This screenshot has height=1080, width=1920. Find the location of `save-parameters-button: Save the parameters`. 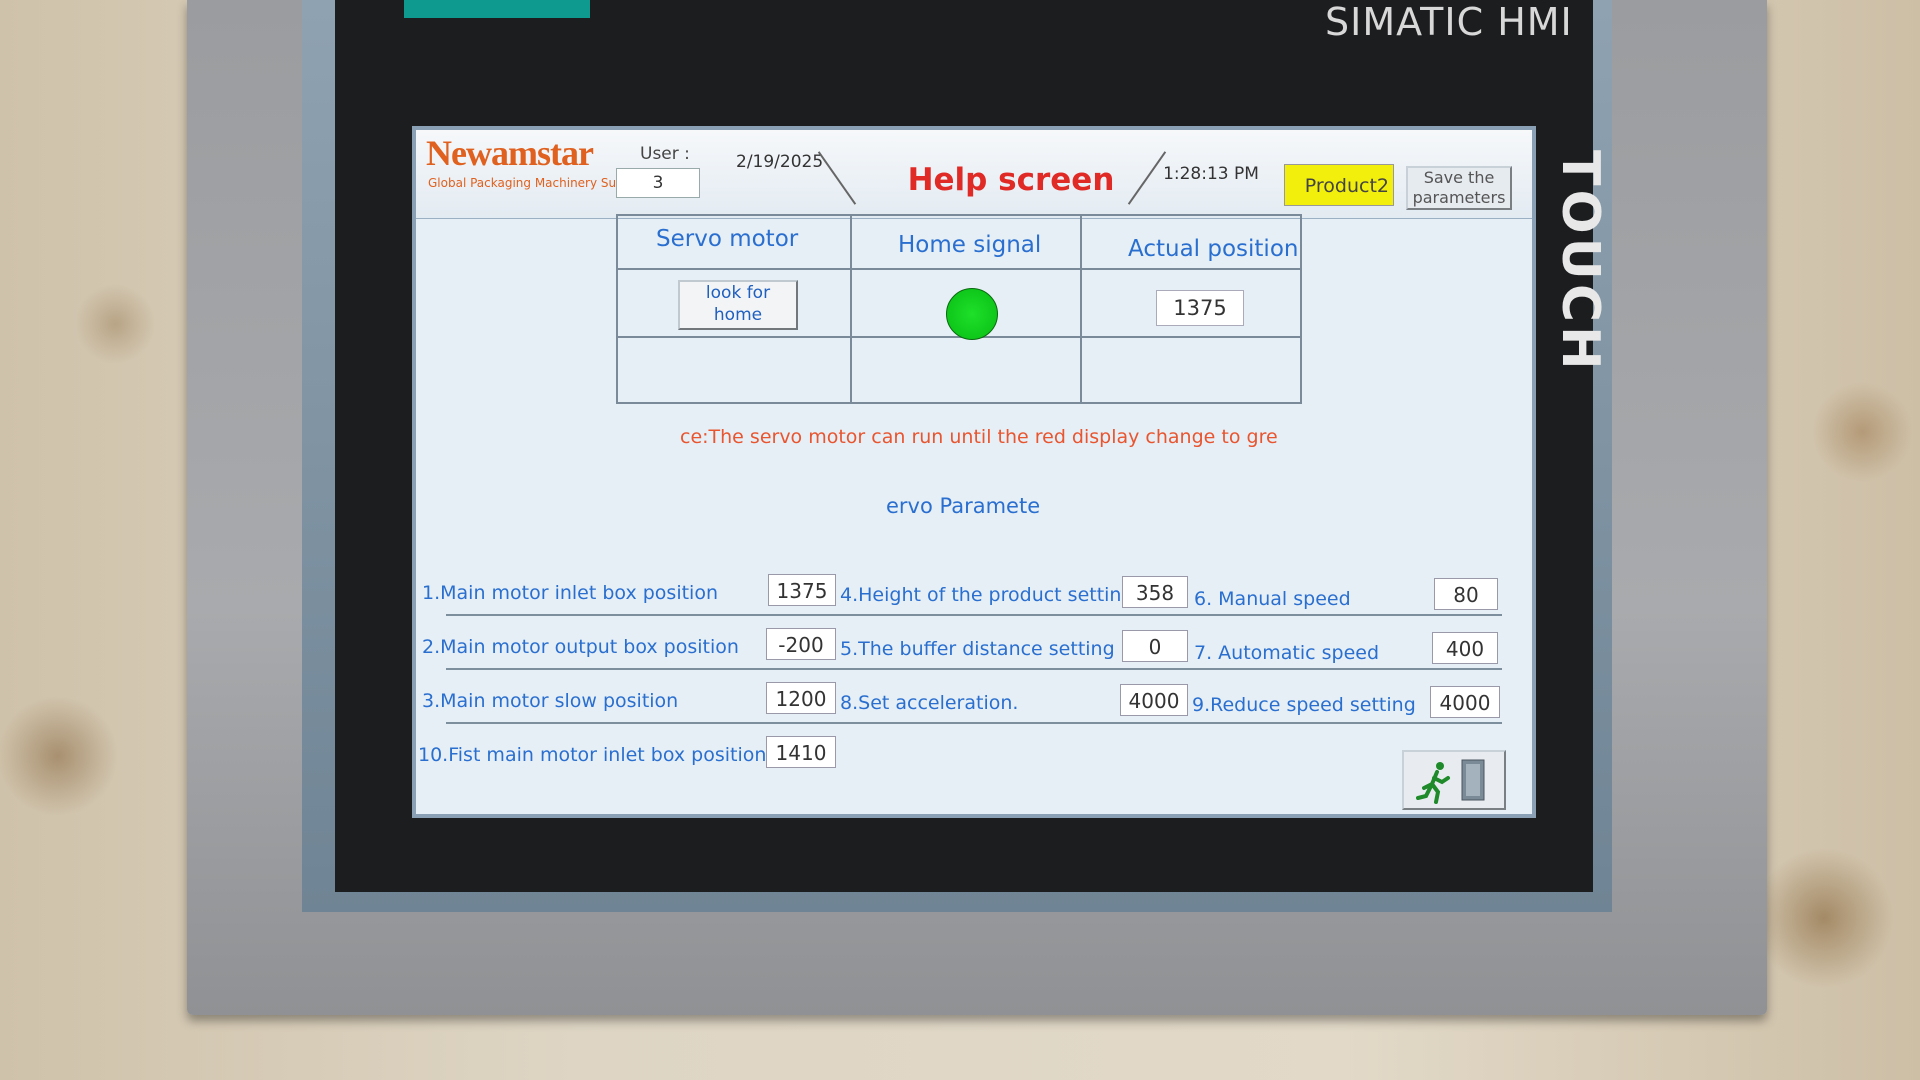

save-parameters-button: Save the parameters is located at coordinates (1459, 188).